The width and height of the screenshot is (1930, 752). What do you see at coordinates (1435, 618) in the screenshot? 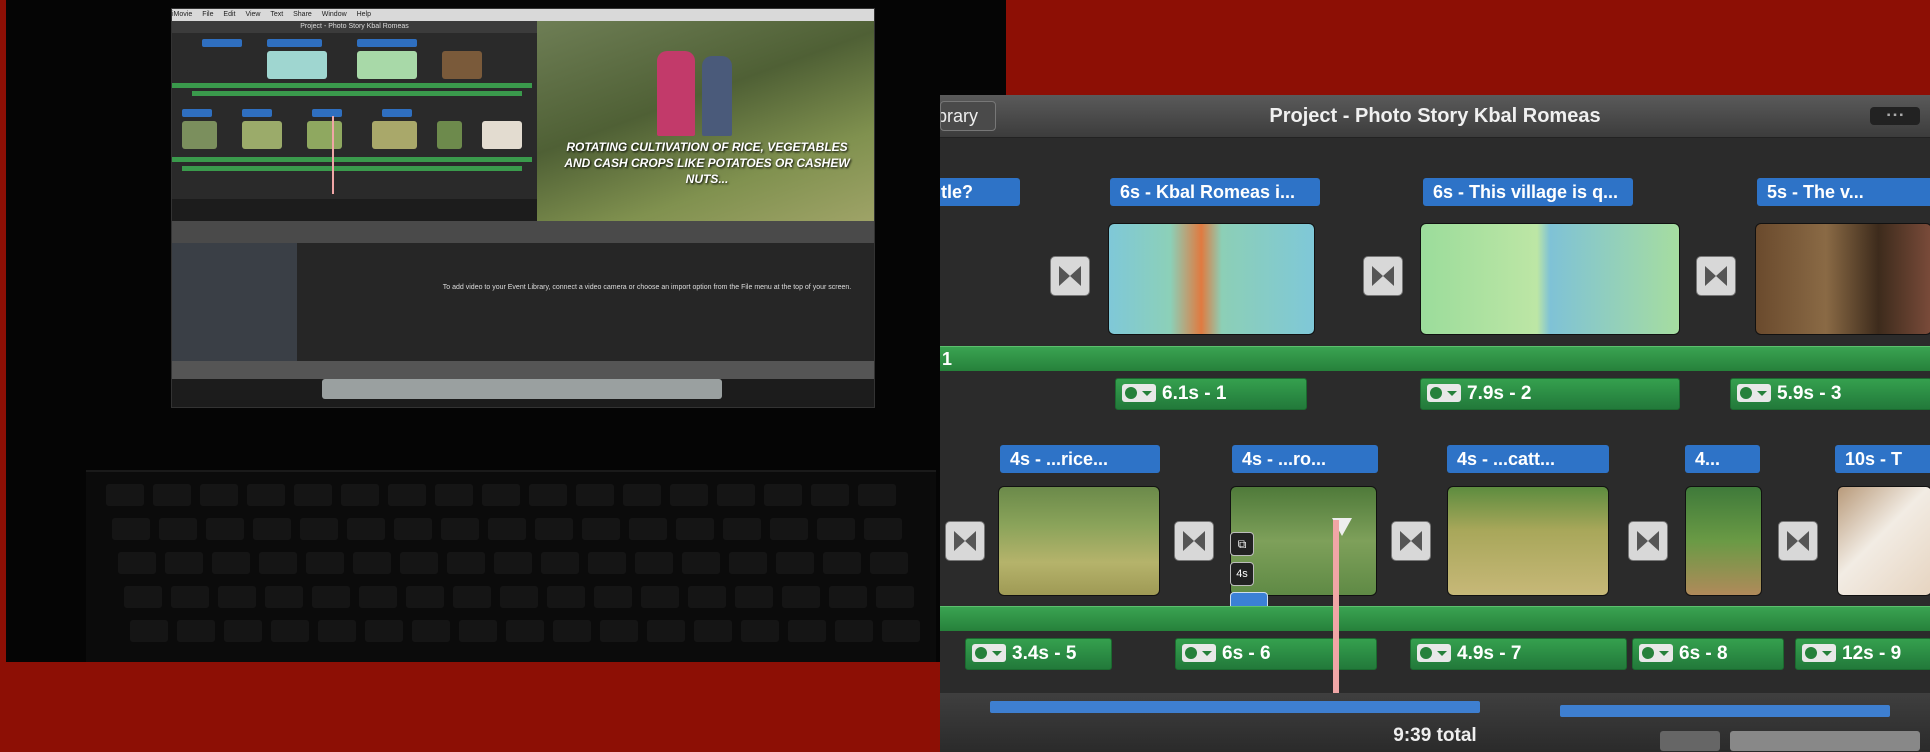
I see `background-music-bar` at bounding box center [1435, 618].